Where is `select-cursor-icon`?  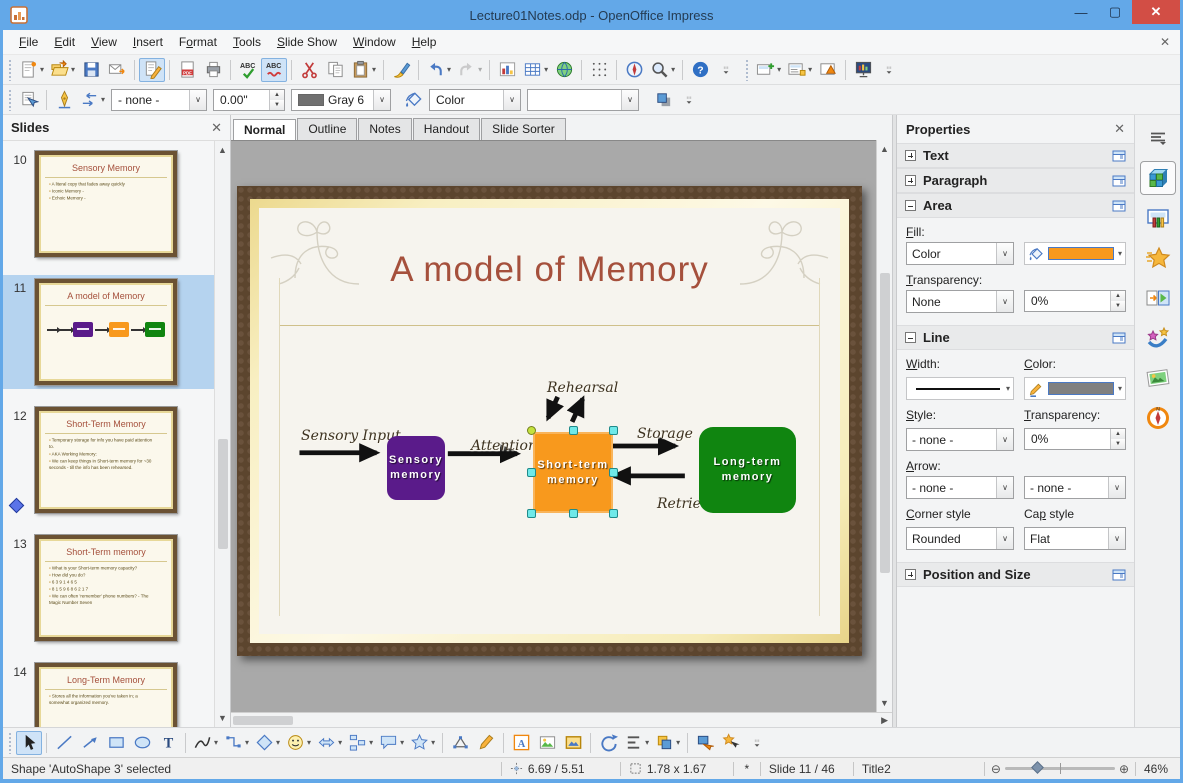
select-cursor-icon is located at coordinates (29, 742).